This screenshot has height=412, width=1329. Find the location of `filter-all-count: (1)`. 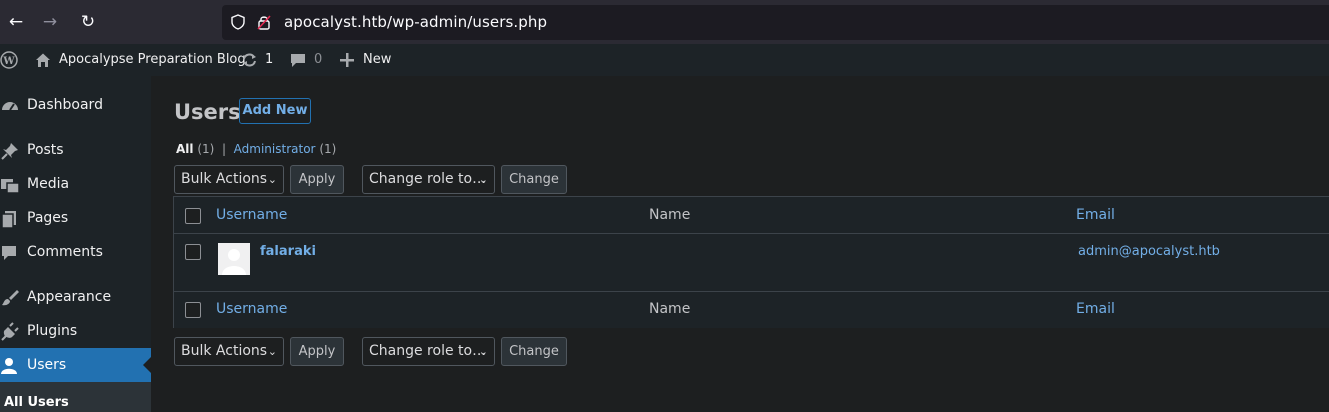

filter-all-count: (1) is located at coordinates (206, 149).